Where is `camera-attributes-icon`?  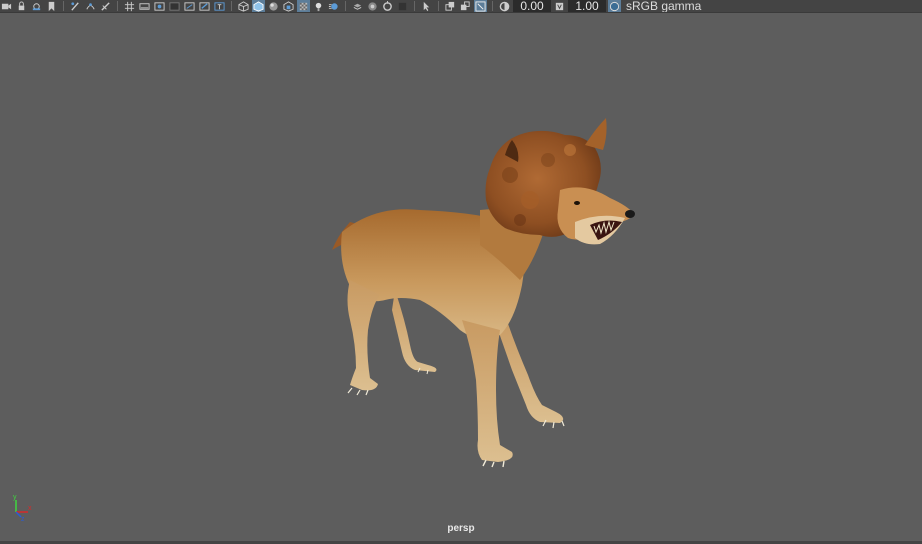 camera-attributes-icon is located at coordinates (450, 6).